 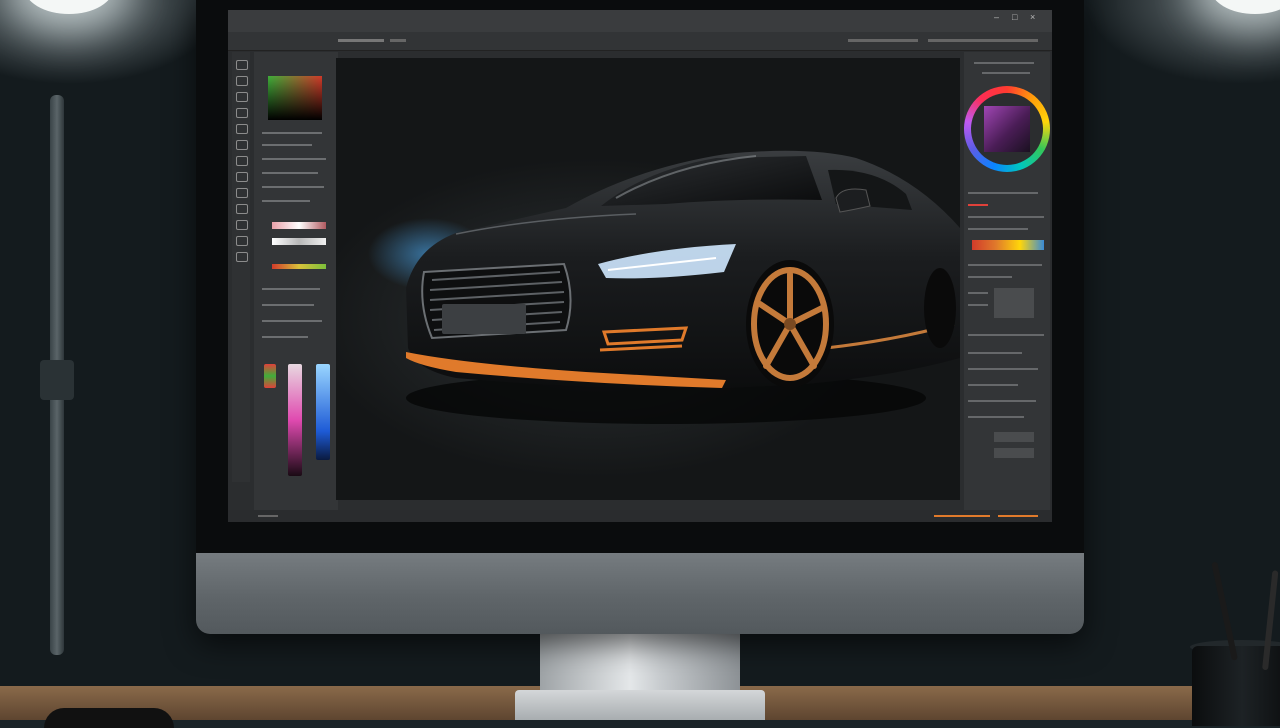 What do you see at coordinates (640, 41) in the screenshot?
I see `options-bar` at bounding box center [640, 41].